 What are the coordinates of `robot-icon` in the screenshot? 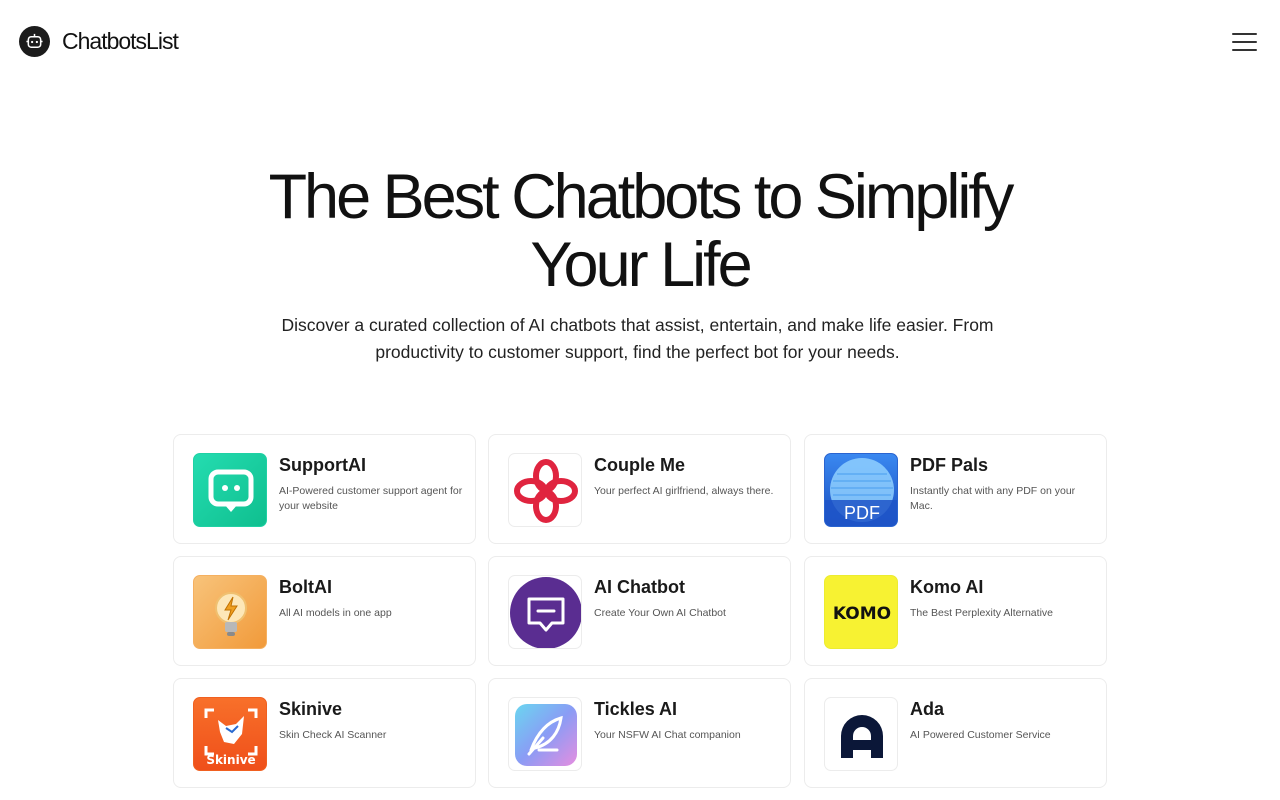 It's located at (34, 41).